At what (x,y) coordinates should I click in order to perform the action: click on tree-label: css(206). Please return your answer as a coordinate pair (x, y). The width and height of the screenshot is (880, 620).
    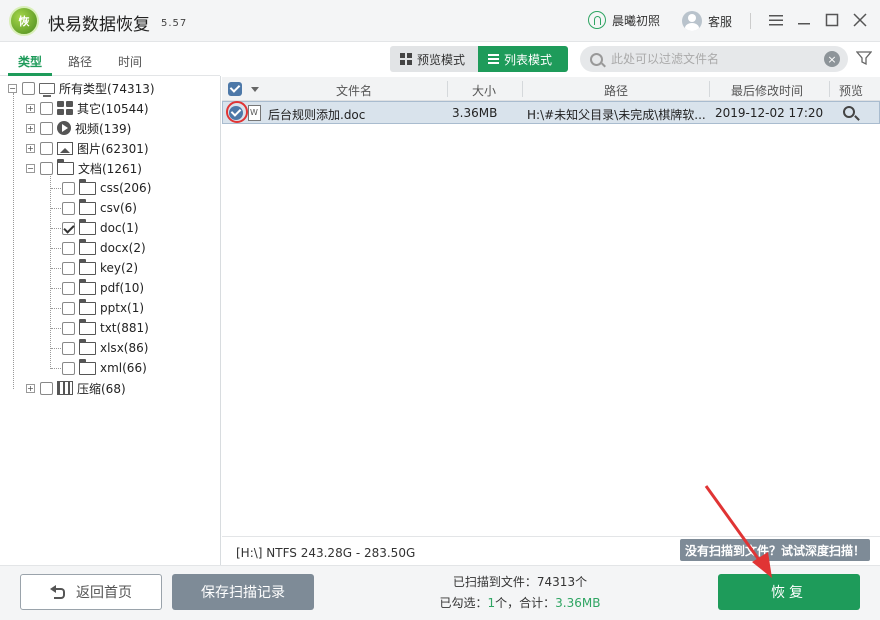
    Looking at the image, I should click on (126, 188).